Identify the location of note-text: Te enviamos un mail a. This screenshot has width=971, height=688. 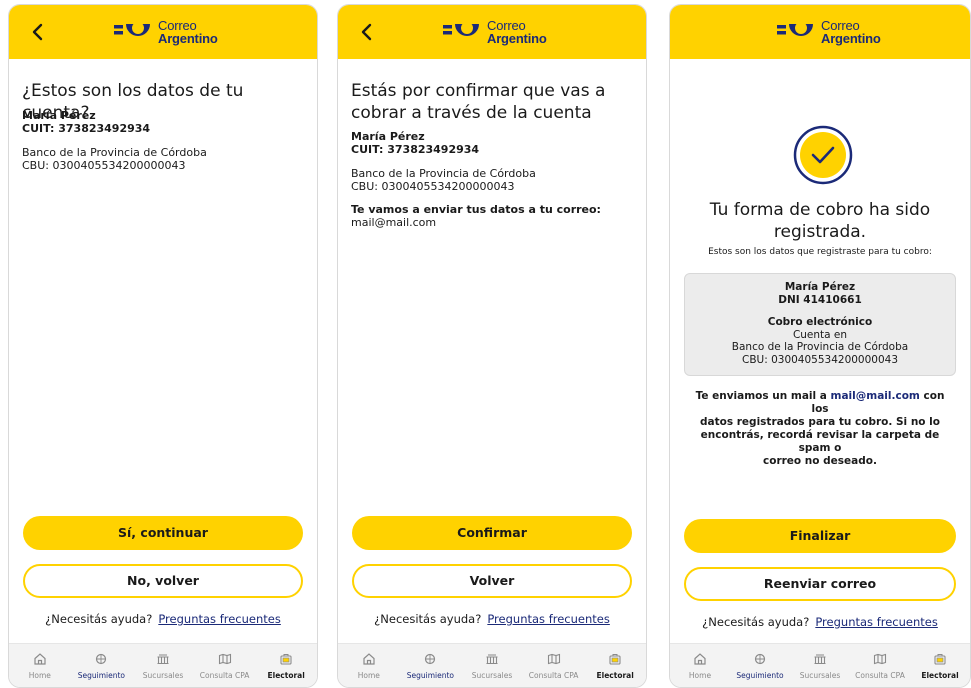
(763, 396).